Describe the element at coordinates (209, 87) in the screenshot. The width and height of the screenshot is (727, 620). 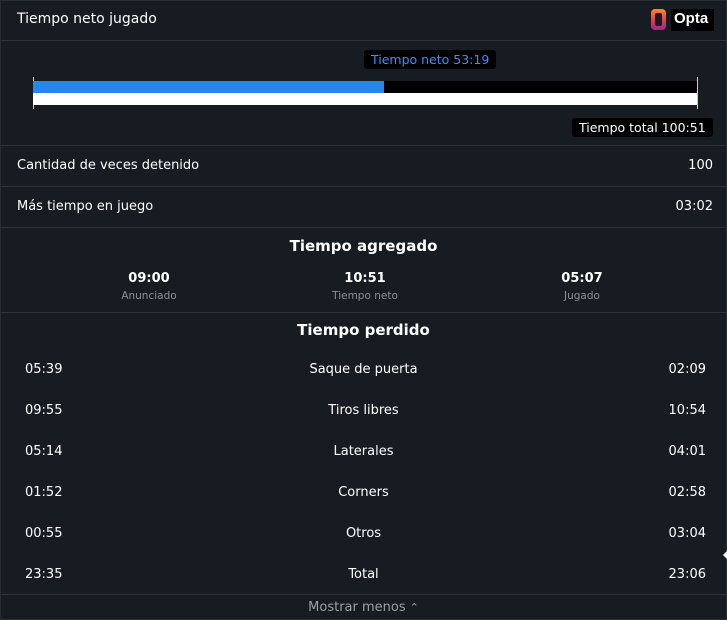
I see `net-time-bar-fill` at that location.